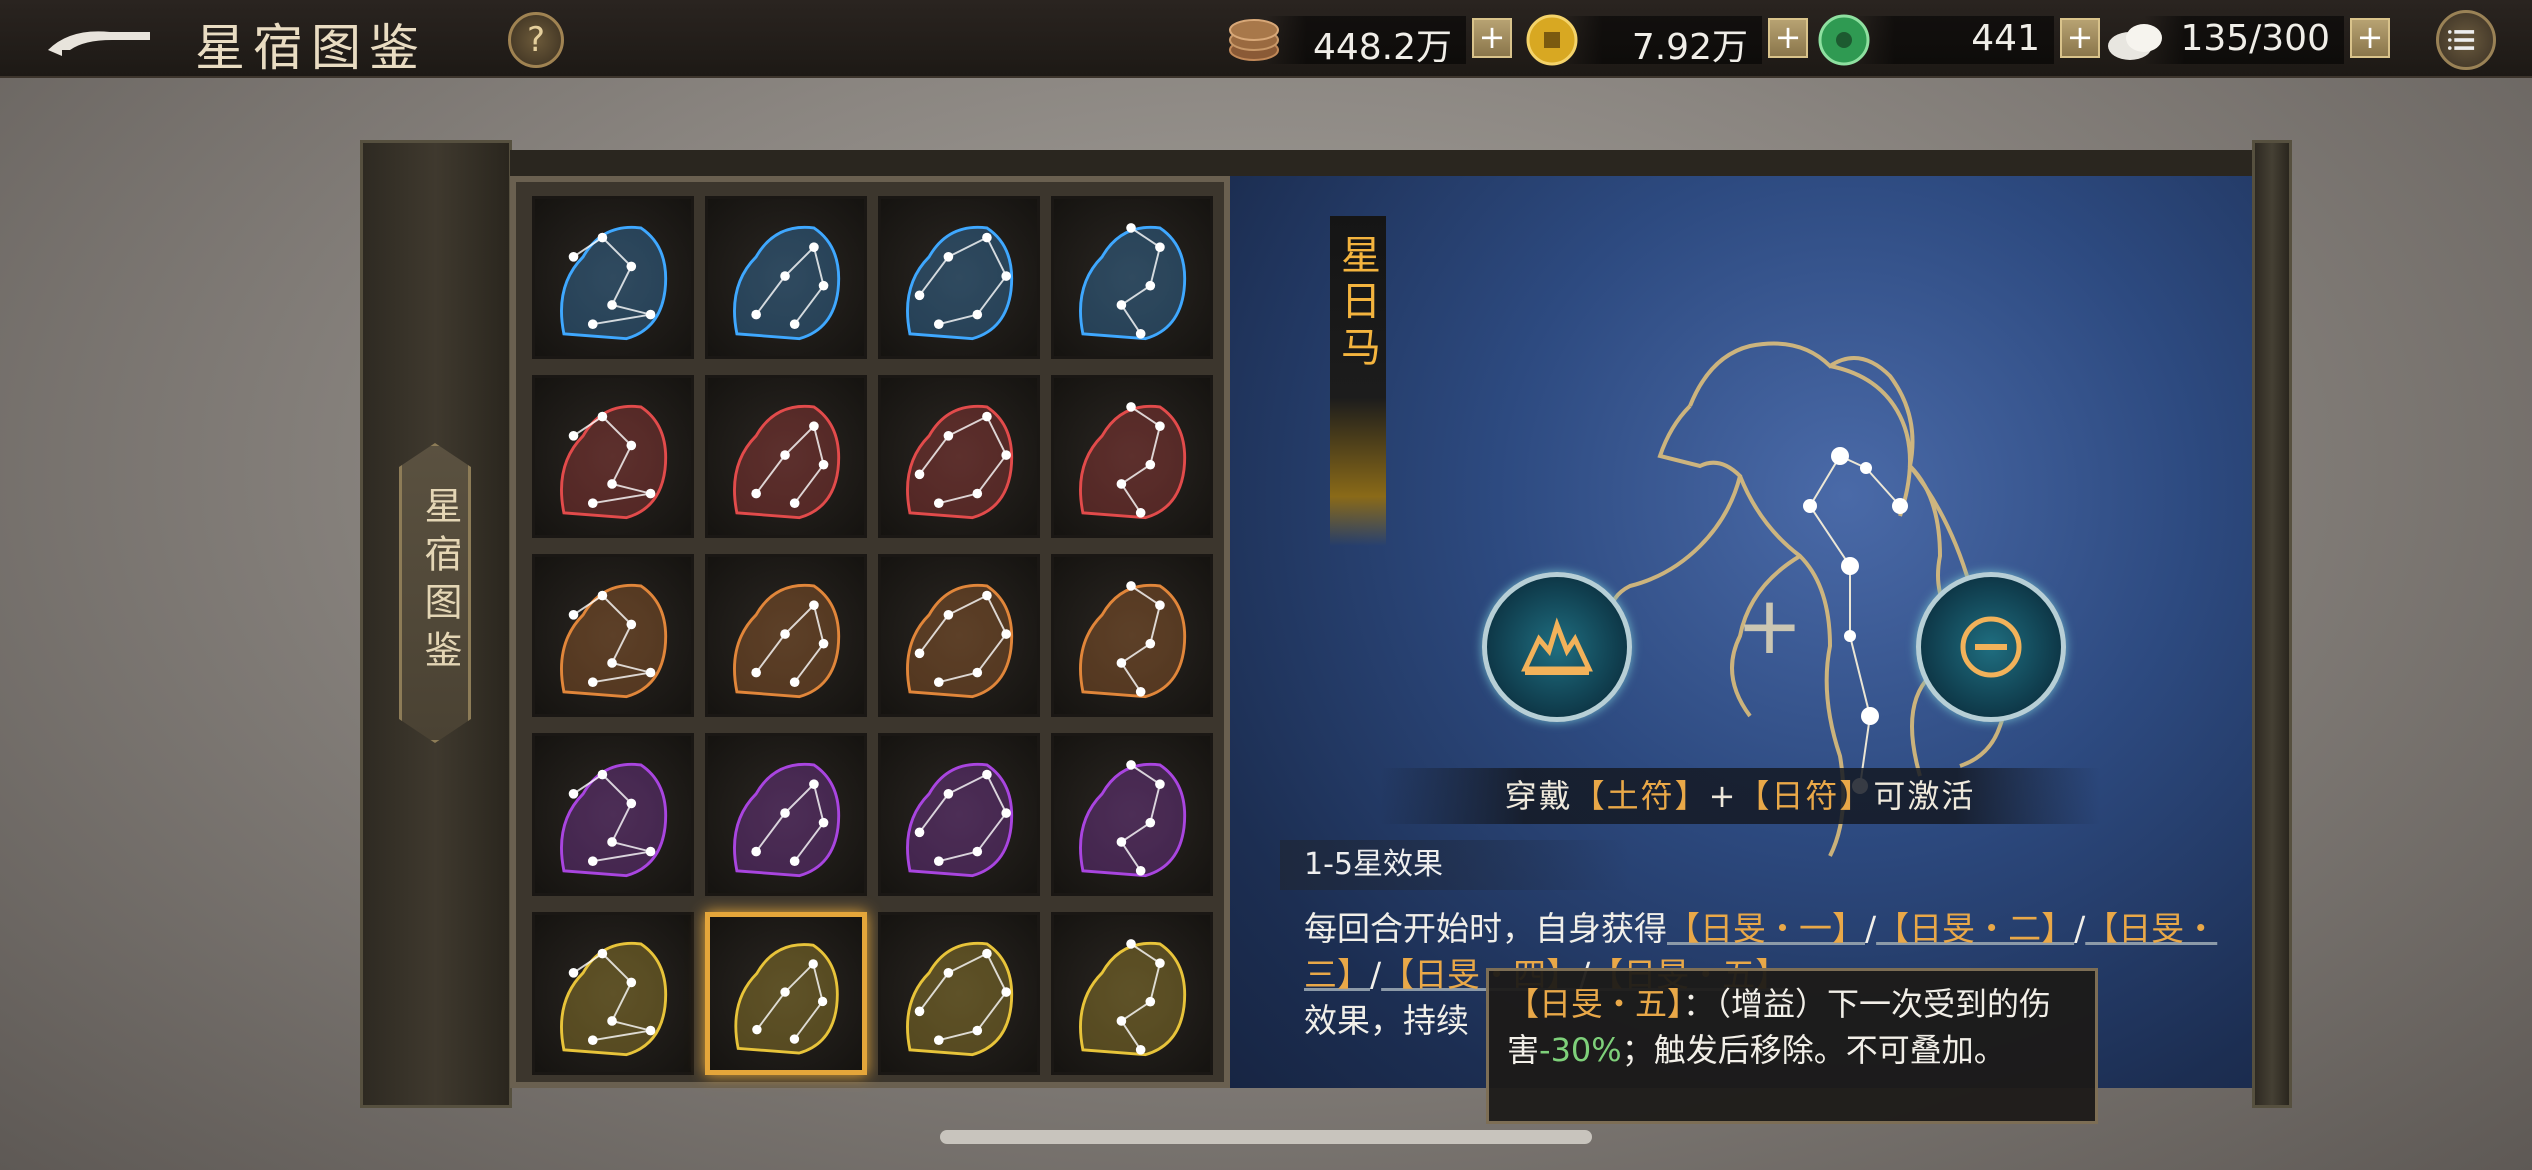  Describe the element at coordinates (960, 820) in the screenshot. I see `purple-fox-constellation-icon` at that location.